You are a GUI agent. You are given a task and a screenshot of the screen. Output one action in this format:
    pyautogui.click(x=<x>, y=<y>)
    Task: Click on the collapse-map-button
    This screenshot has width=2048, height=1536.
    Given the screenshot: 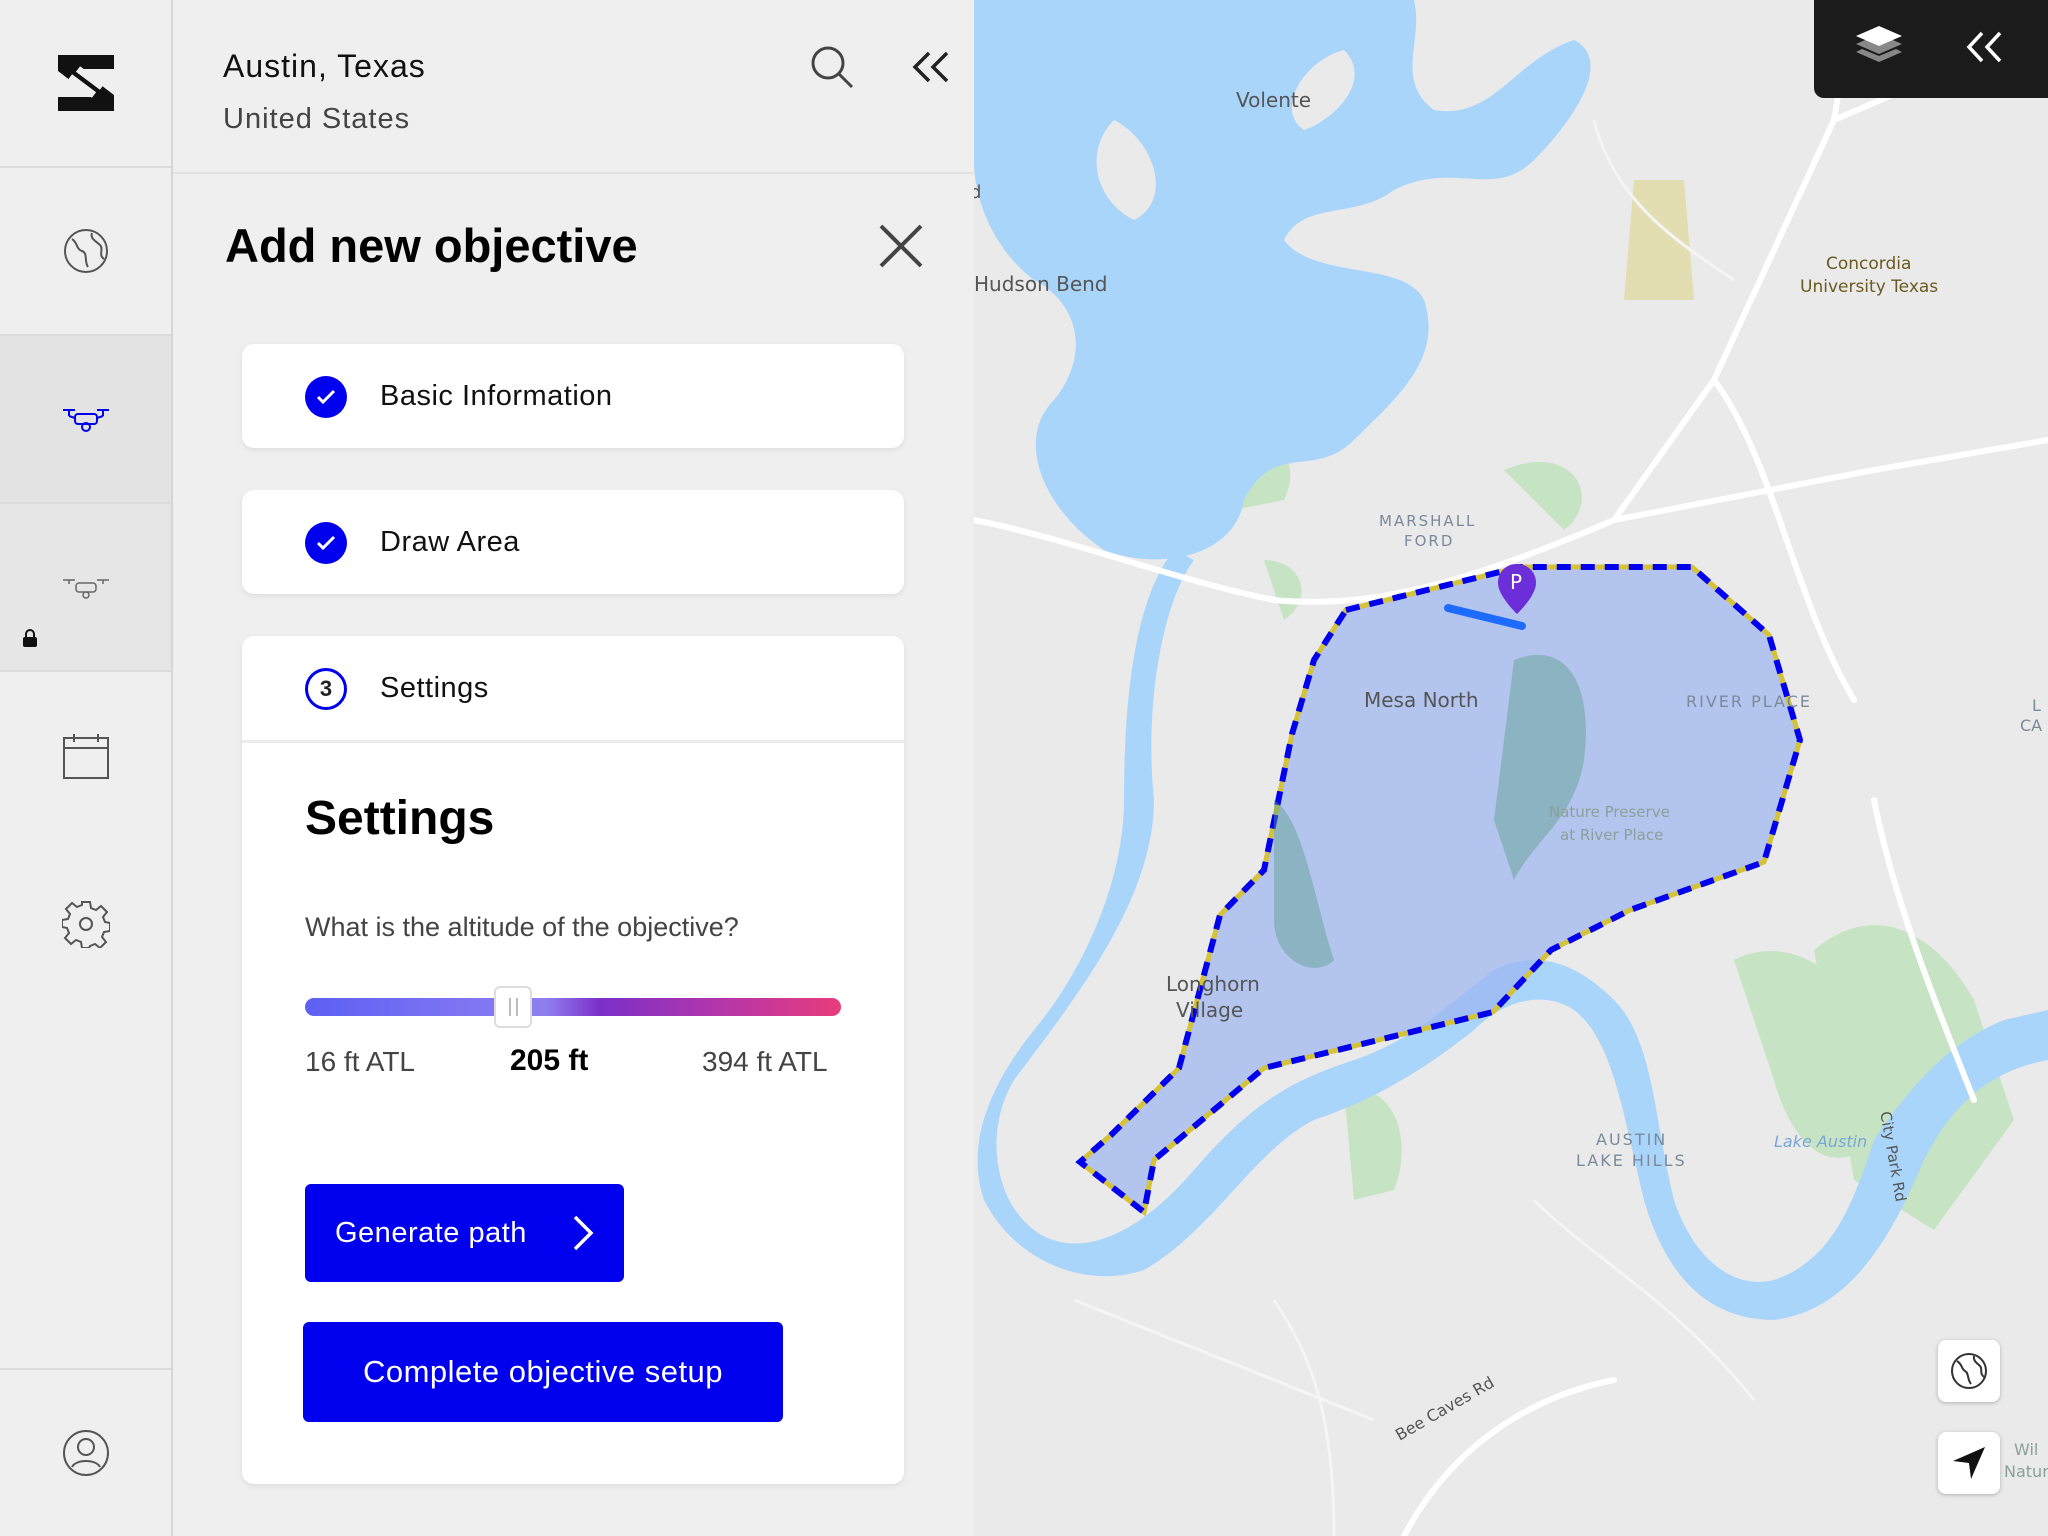 What is the action you would take?
    pyautogui.click(x=1984, y=49)
    